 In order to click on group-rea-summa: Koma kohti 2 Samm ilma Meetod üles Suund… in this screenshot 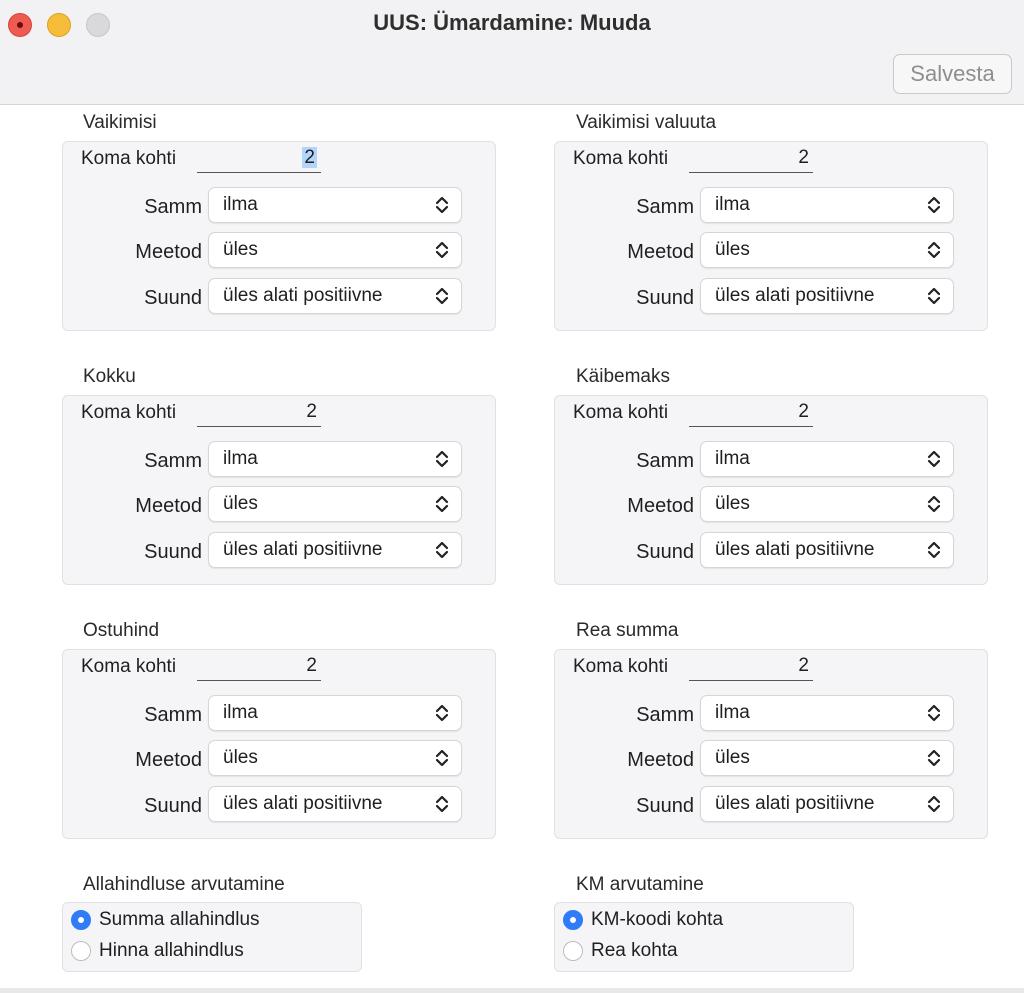, I will do `click(771, 744)`.